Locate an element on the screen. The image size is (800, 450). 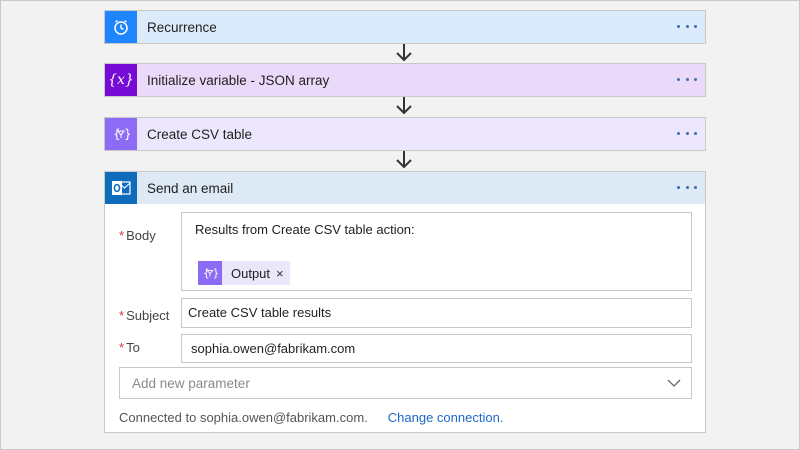
step-title: Send an email is located at coordinates (190, 188).